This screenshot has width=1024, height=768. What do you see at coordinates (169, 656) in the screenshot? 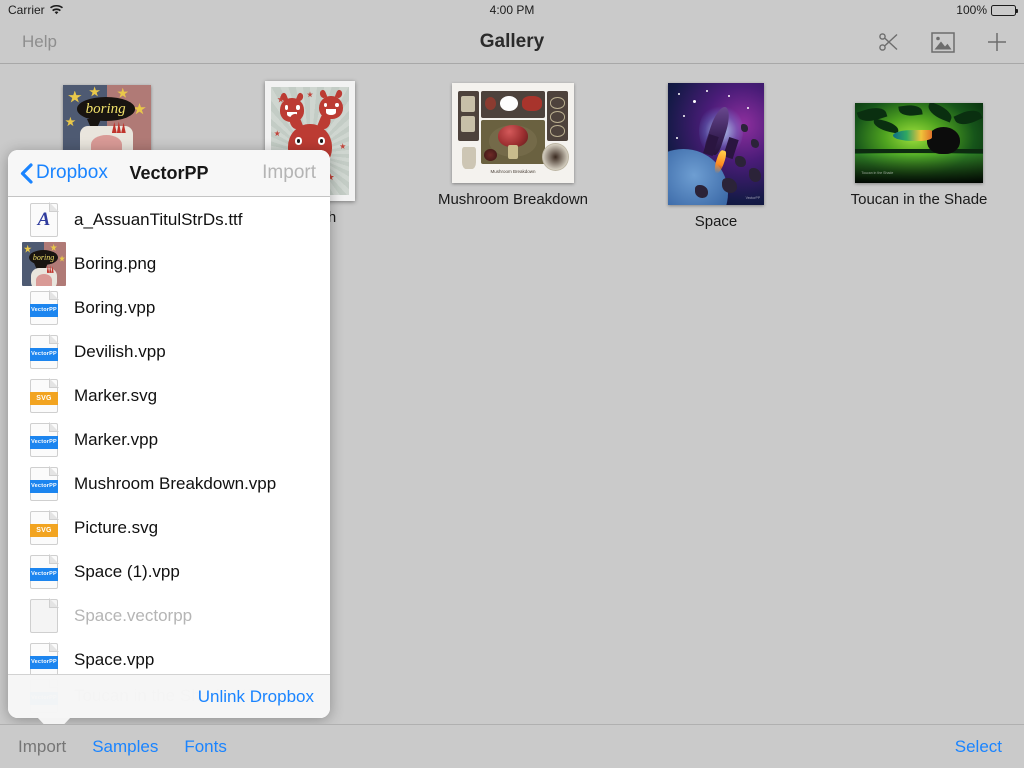
I see `list-item: Vector PP Space.vpp` at bounding box center [169, 656].